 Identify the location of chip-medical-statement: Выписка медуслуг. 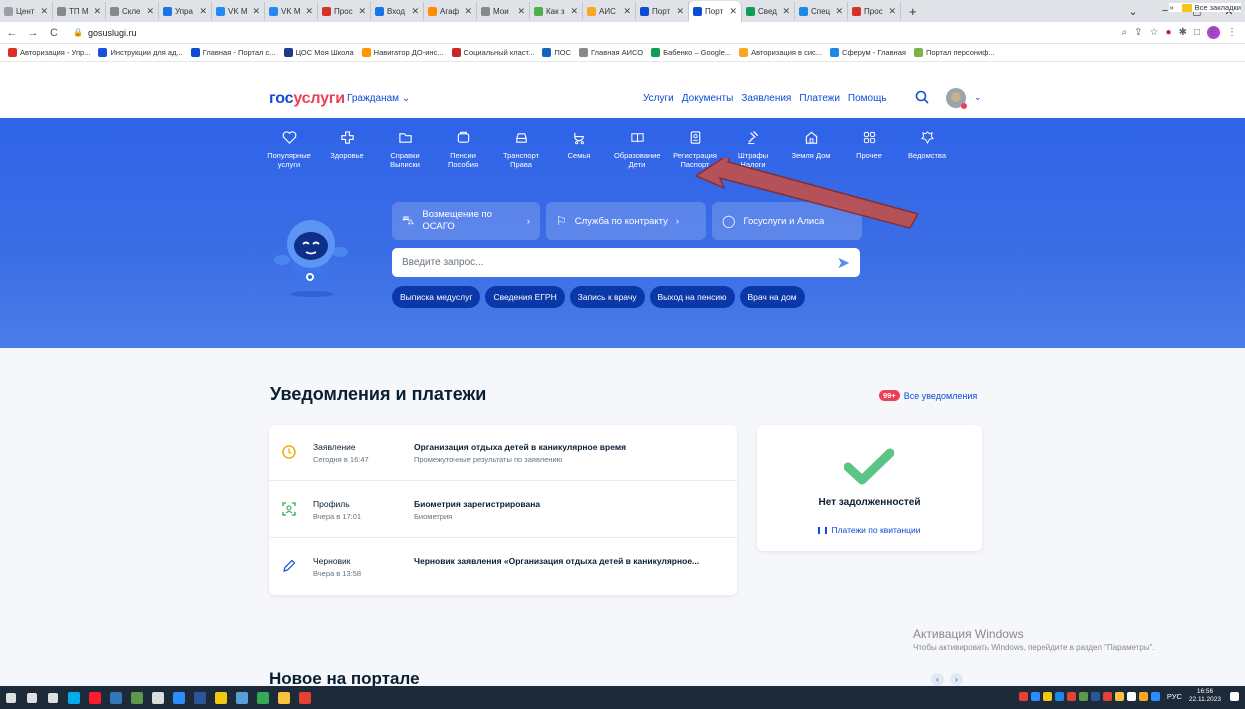
(436, 297).